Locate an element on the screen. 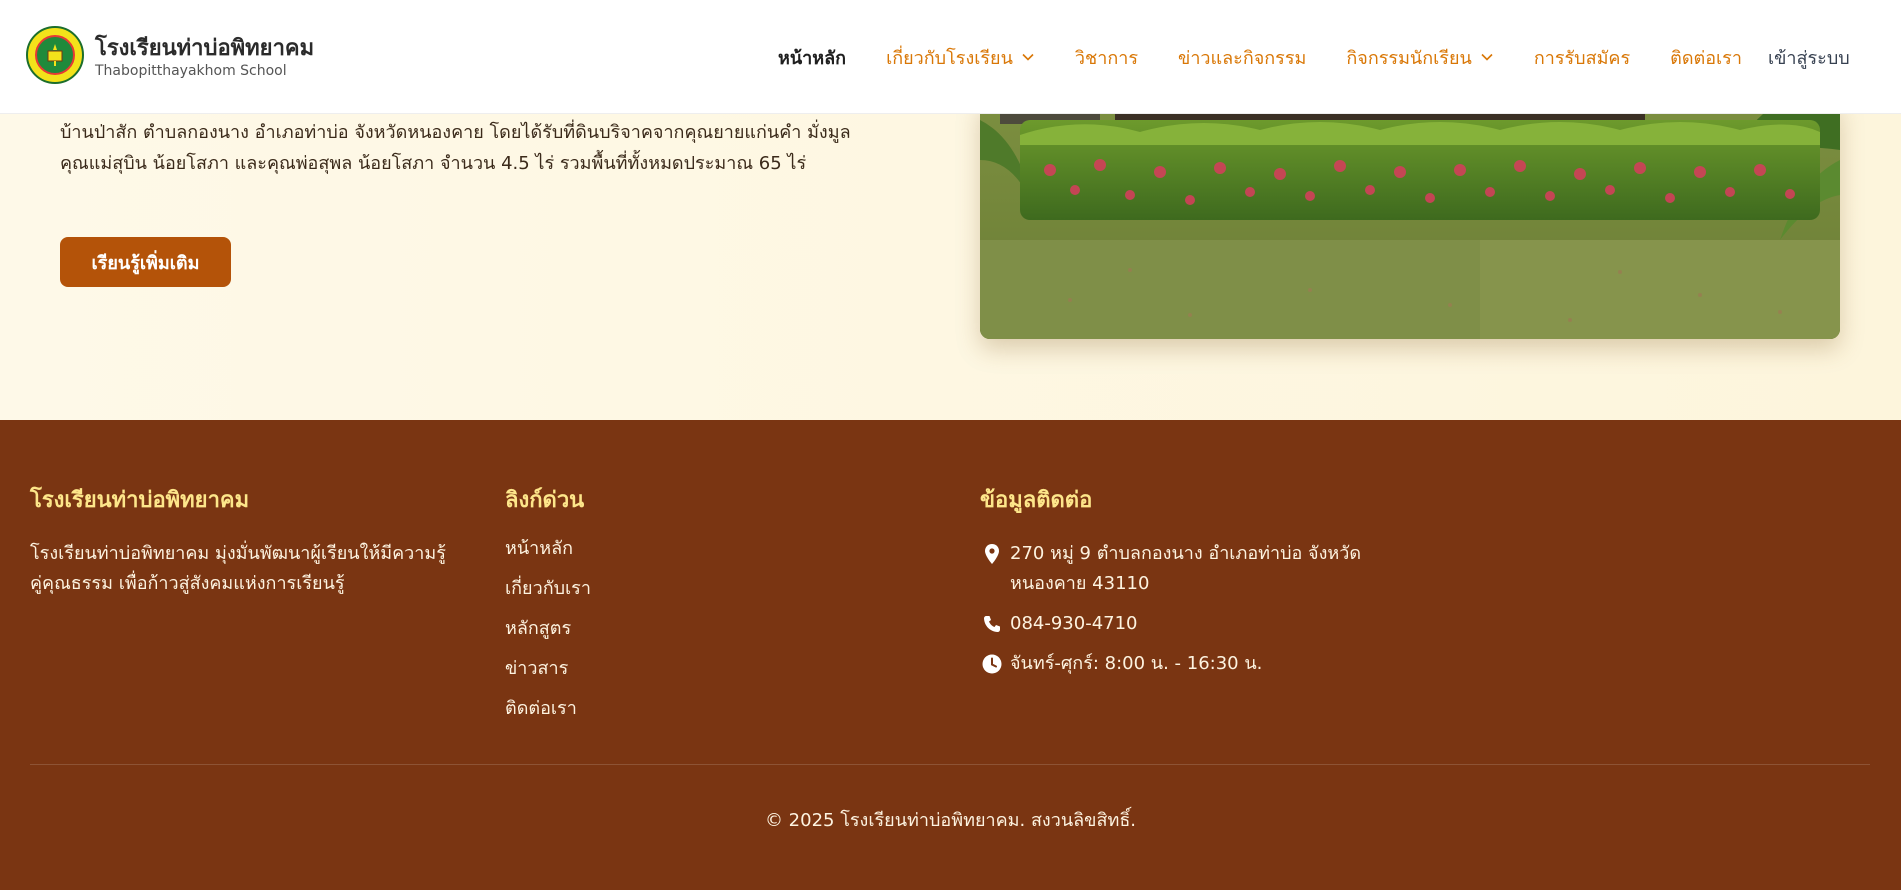 The image size is (1901, 890). school-entrance-photo-illustration is located at coordinates (1410, 219).